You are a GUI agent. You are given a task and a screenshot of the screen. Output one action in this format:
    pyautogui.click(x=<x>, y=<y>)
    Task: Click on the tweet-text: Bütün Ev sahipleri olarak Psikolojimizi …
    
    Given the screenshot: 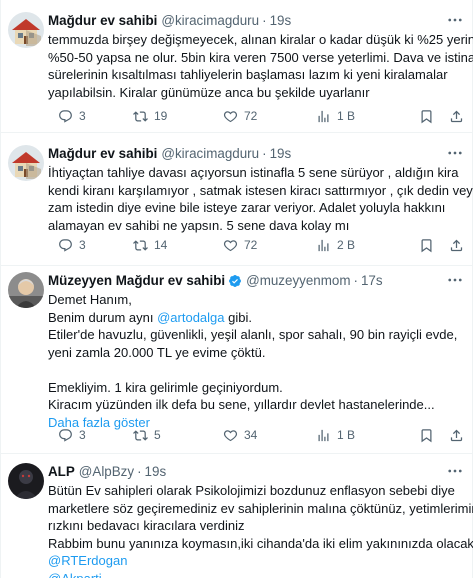 What is the action you would take?
    pyautogui.click(x=260, y=530)
    